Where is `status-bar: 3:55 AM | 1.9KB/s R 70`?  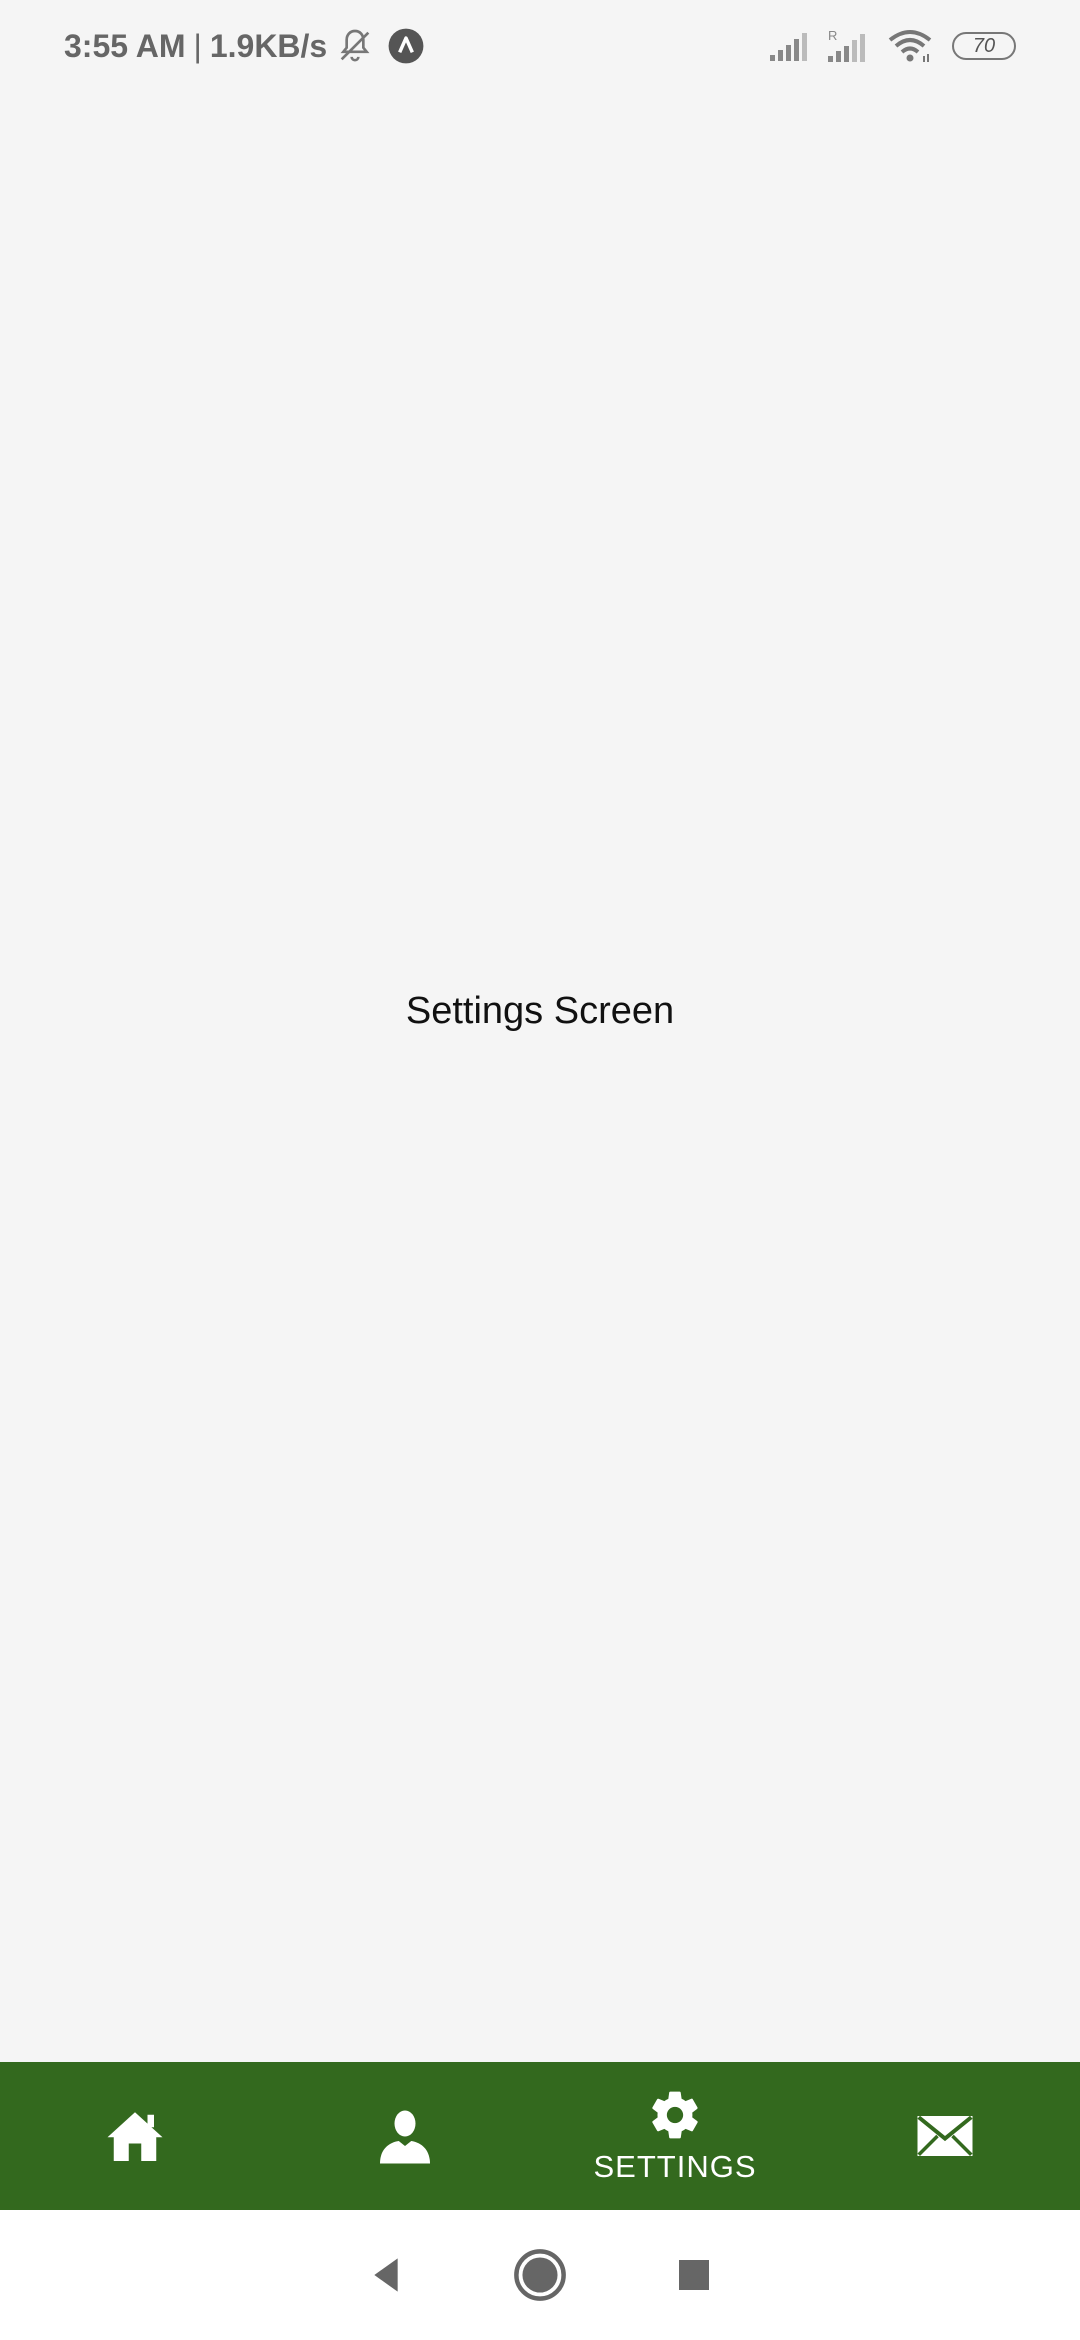
status-bar: 3:55 AM | 1.9KB/s R 70 is located at coordinates (540, 50).